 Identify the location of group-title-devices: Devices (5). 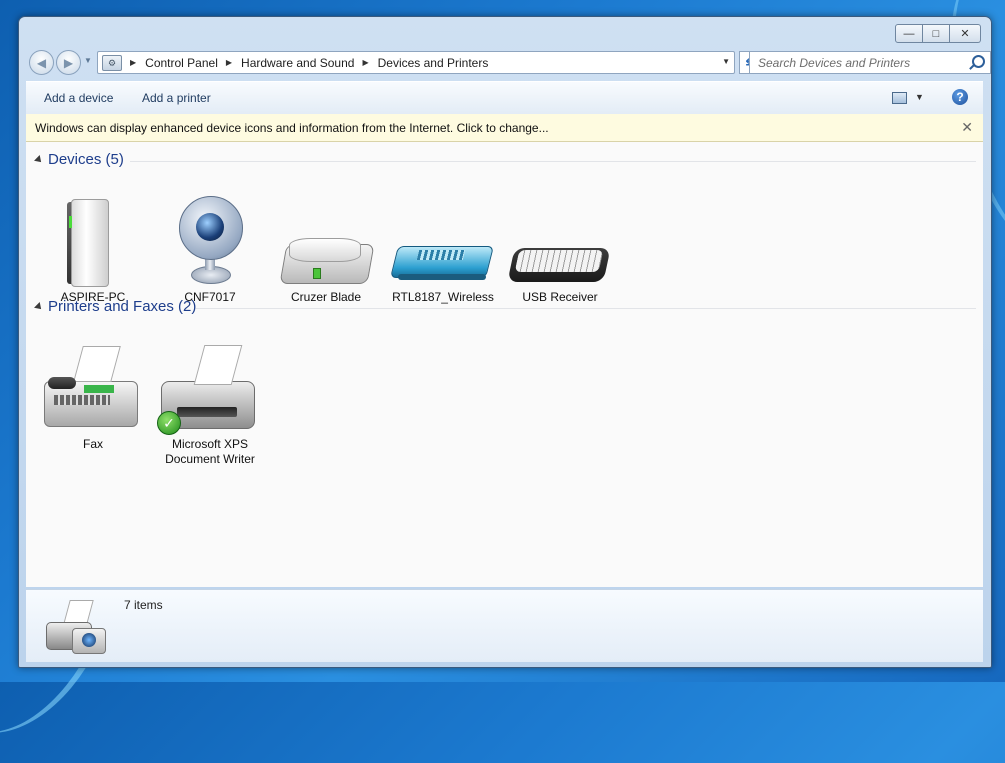
(86, 159).